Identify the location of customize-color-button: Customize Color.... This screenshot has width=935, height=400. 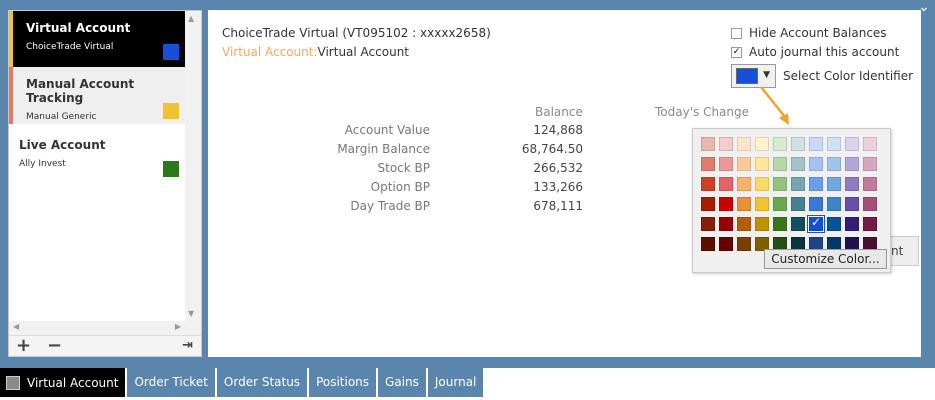
(825, 259).